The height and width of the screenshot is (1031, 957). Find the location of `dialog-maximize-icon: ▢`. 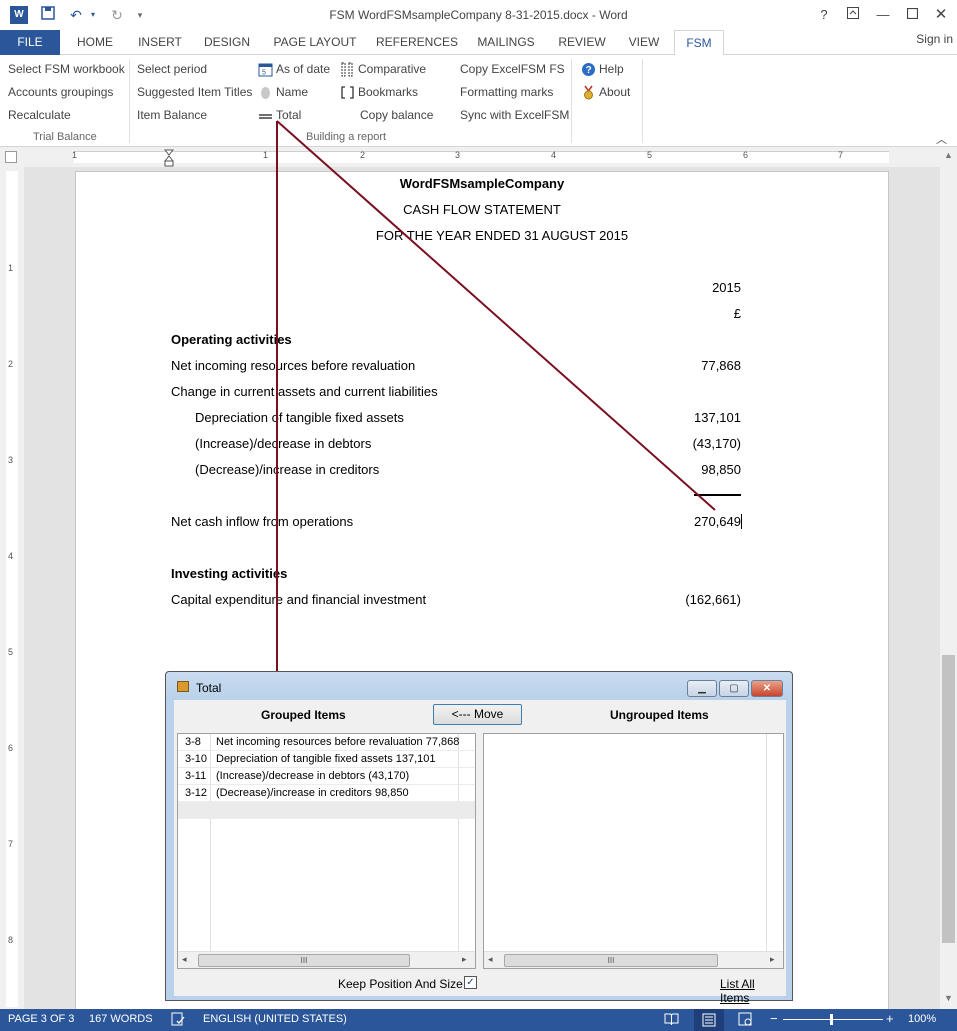

dialog-maximize-icon: ▢ is located at coordinates (734, 688).